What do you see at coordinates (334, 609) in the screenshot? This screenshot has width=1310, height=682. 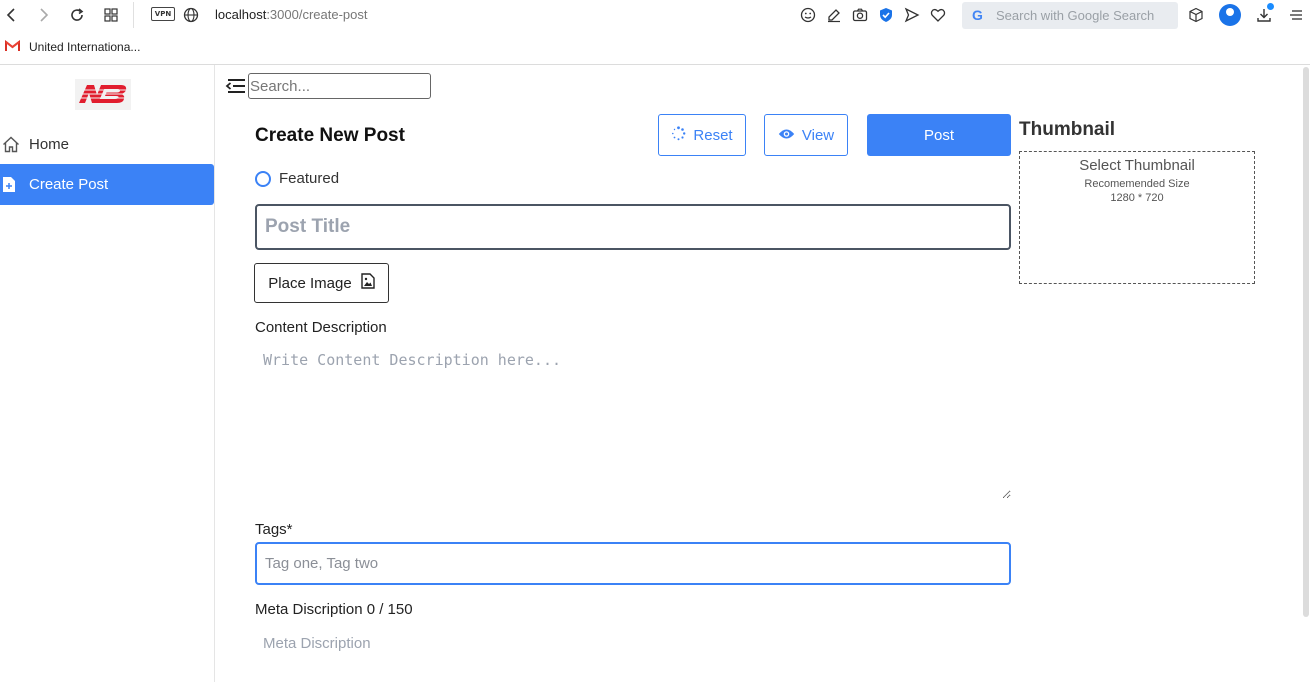 I see `meta-description-label: Meta Discription 0 / 150` at bounding box center [334, 609].